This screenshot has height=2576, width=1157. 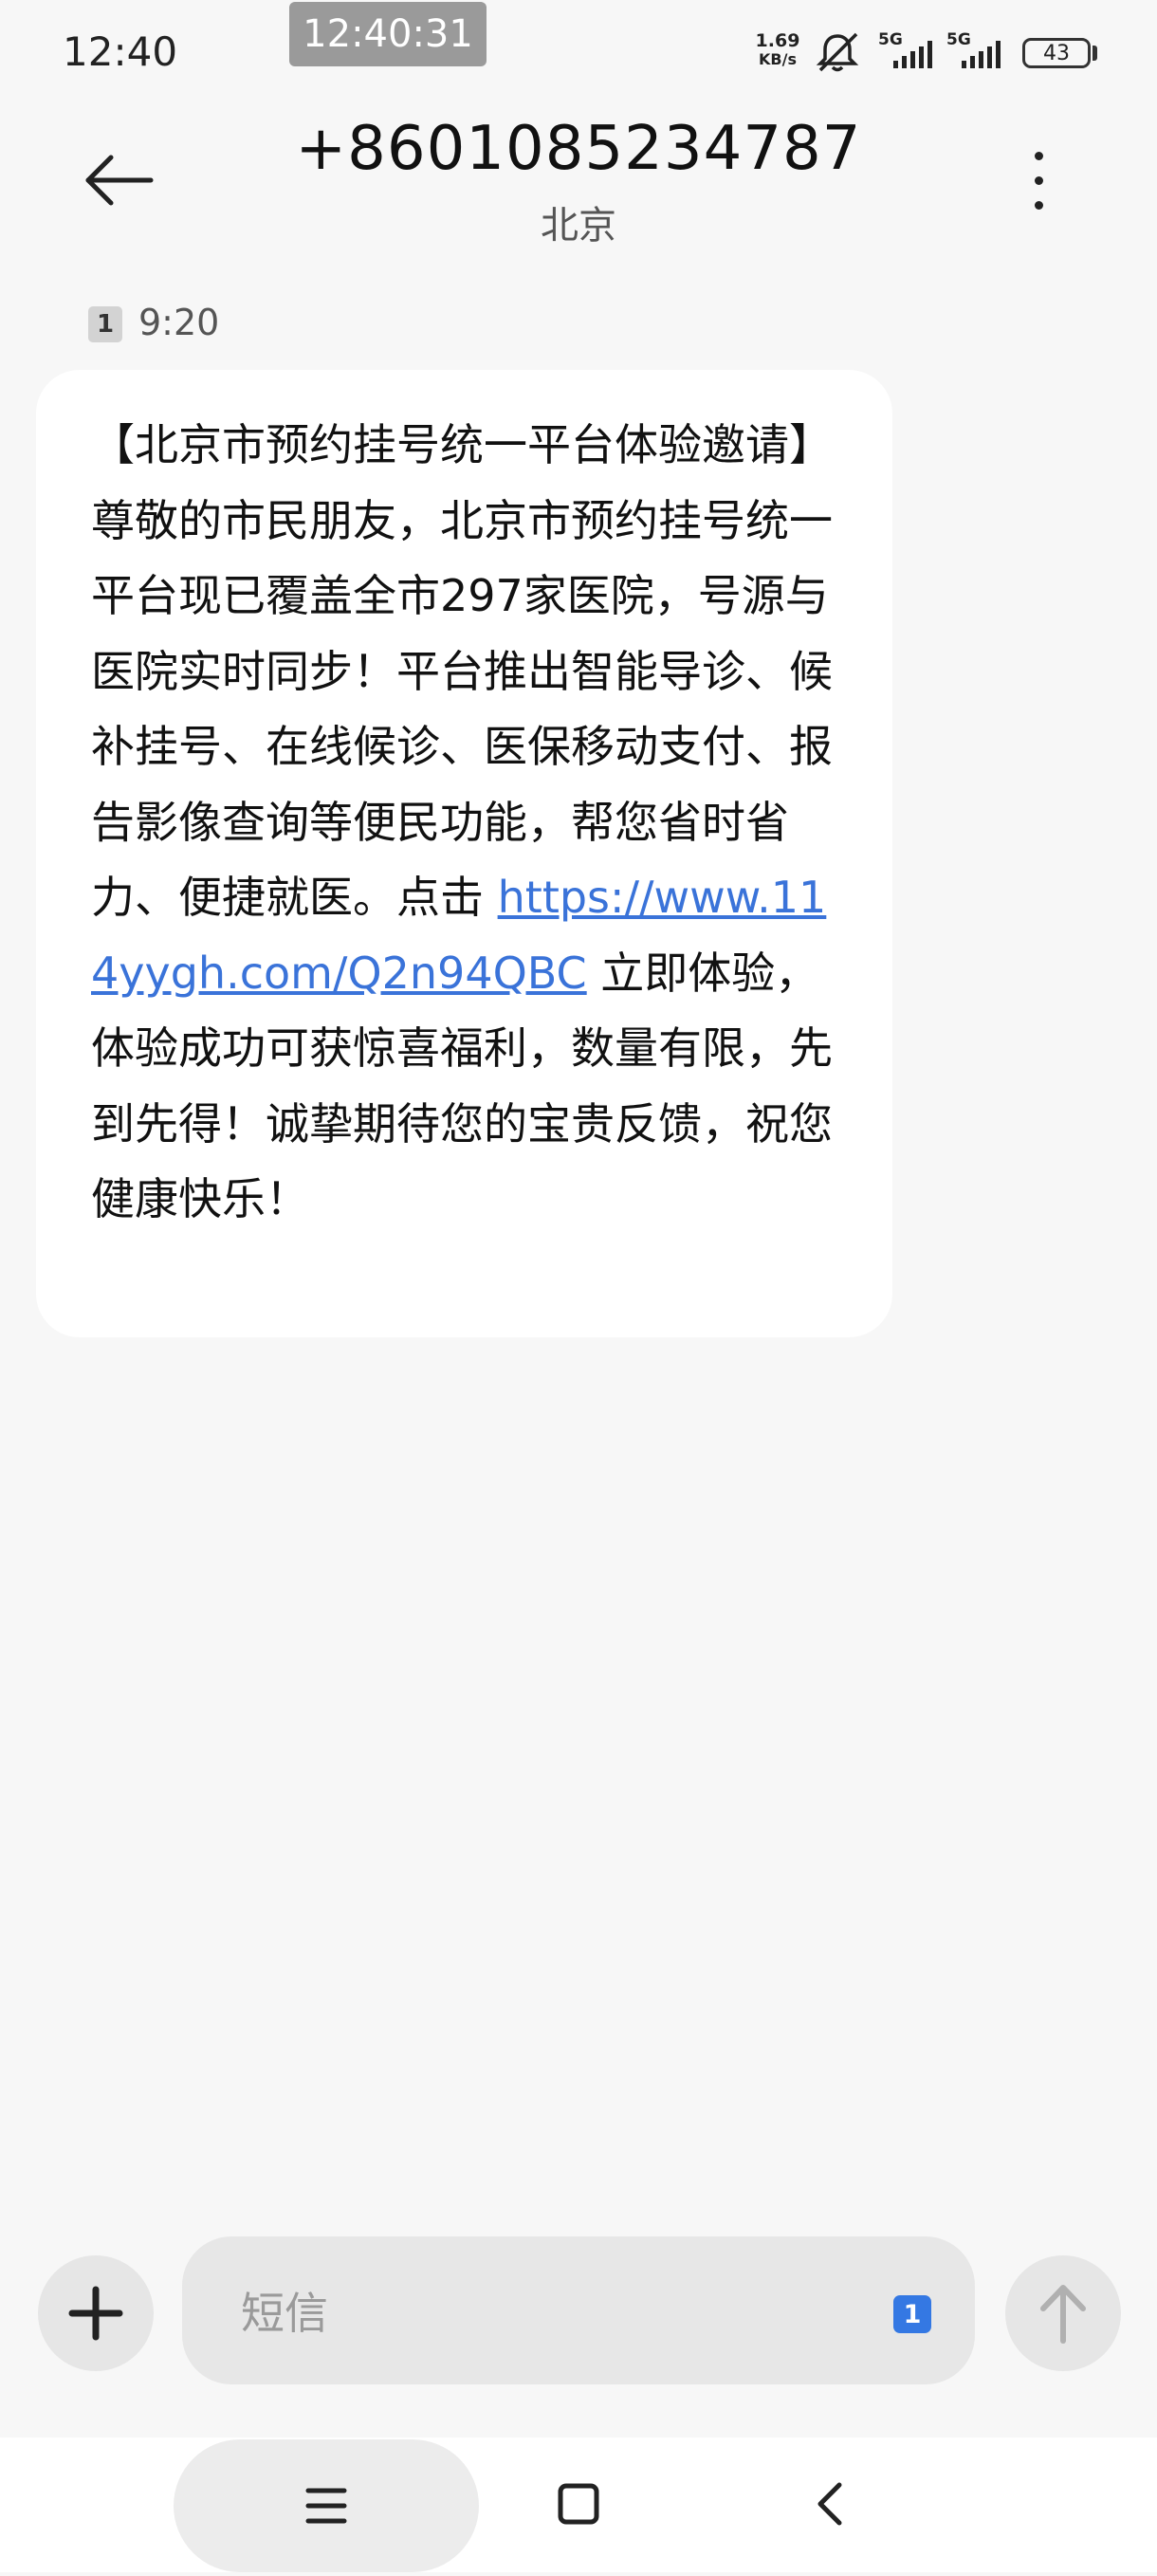 I want to click on network-speed-value: 1.69, so click(x=777, y=40).